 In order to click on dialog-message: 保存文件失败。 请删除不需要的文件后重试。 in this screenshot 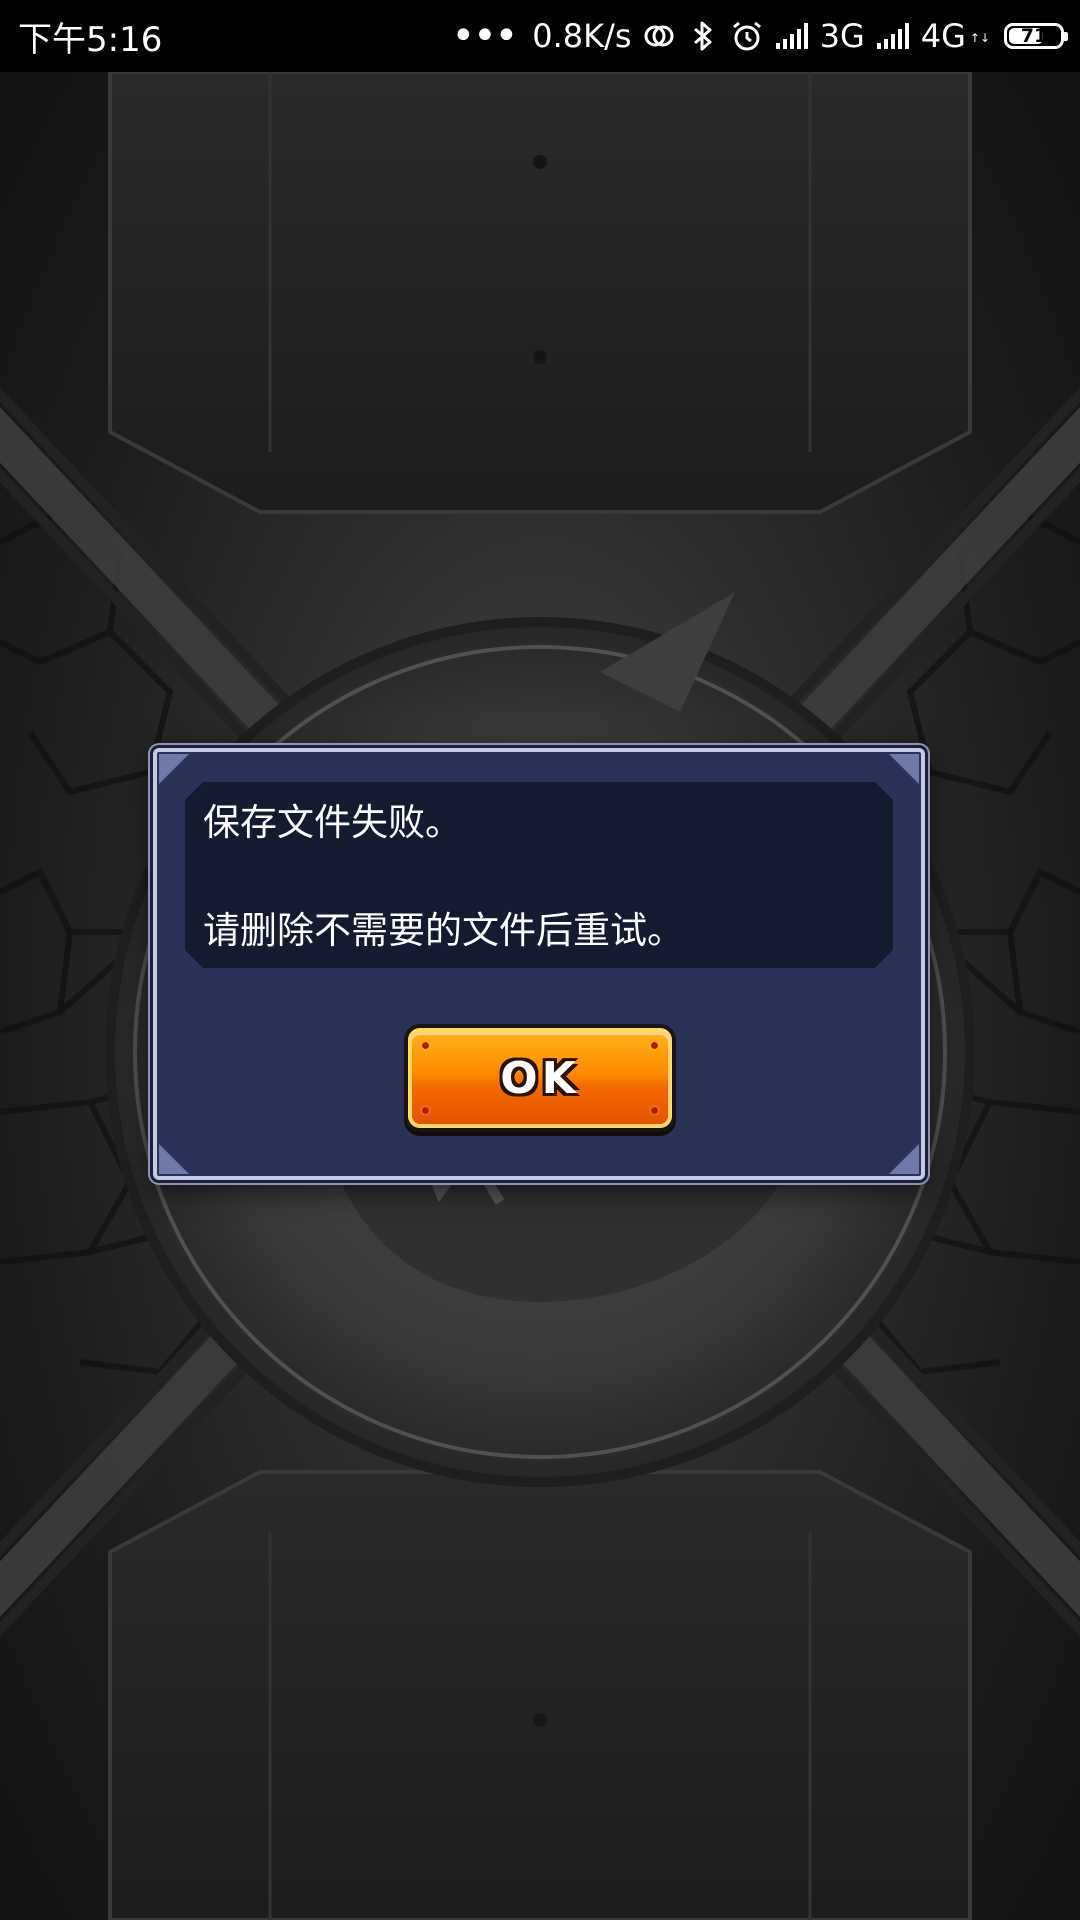, I will do `click(539, 875)`.